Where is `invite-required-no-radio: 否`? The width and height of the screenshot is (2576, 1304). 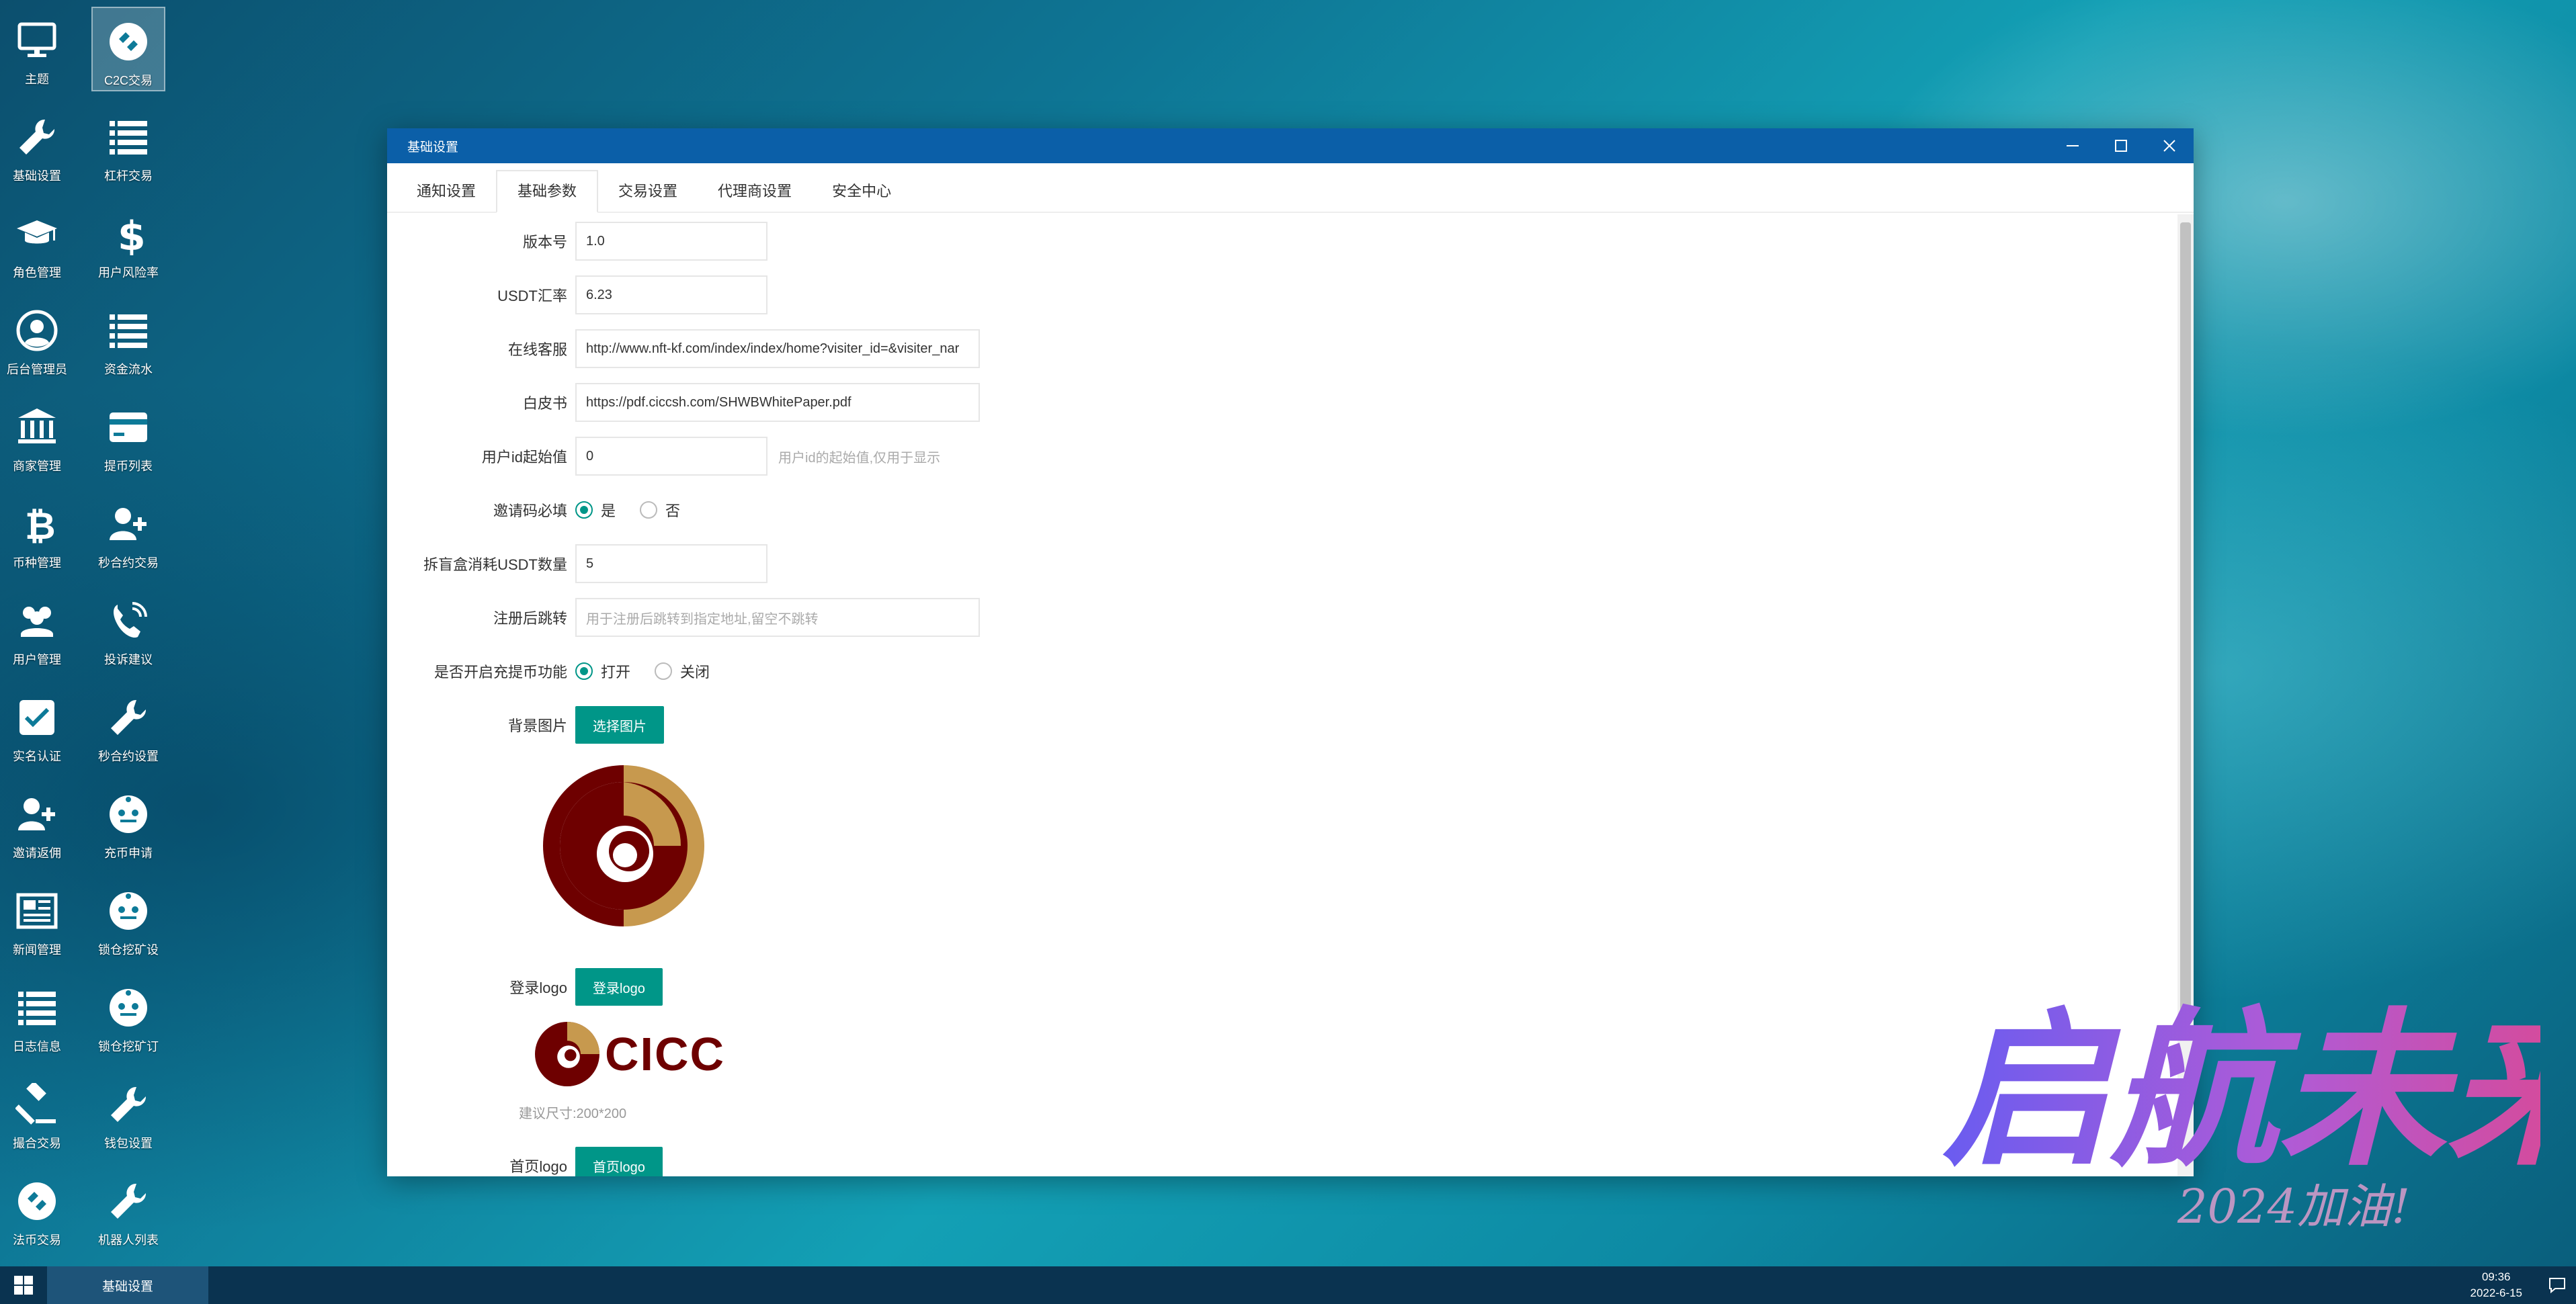 invite-required-no-radio: 否 is located at coordinates (660, 510).